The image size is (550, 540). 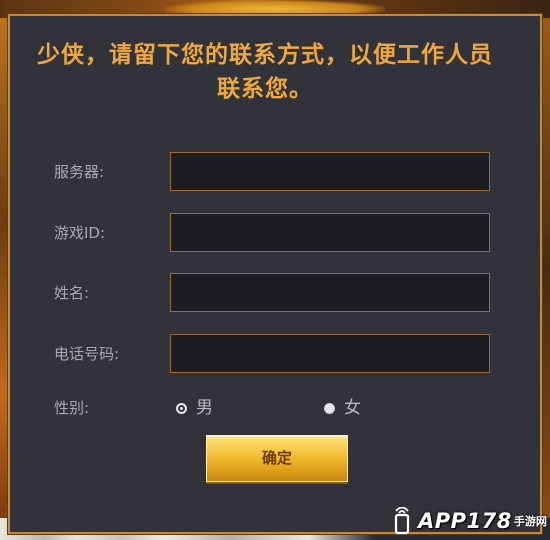 What do you see at coordinates (87, 354) in the screenshot?
I see `phone-label: 电话号码:` at bounding box center [87, 354].